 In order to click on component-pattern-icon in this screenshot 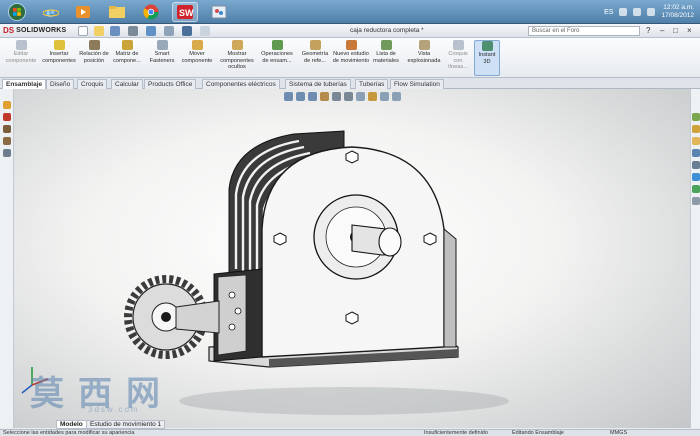, I will do `click(127, 45)`.